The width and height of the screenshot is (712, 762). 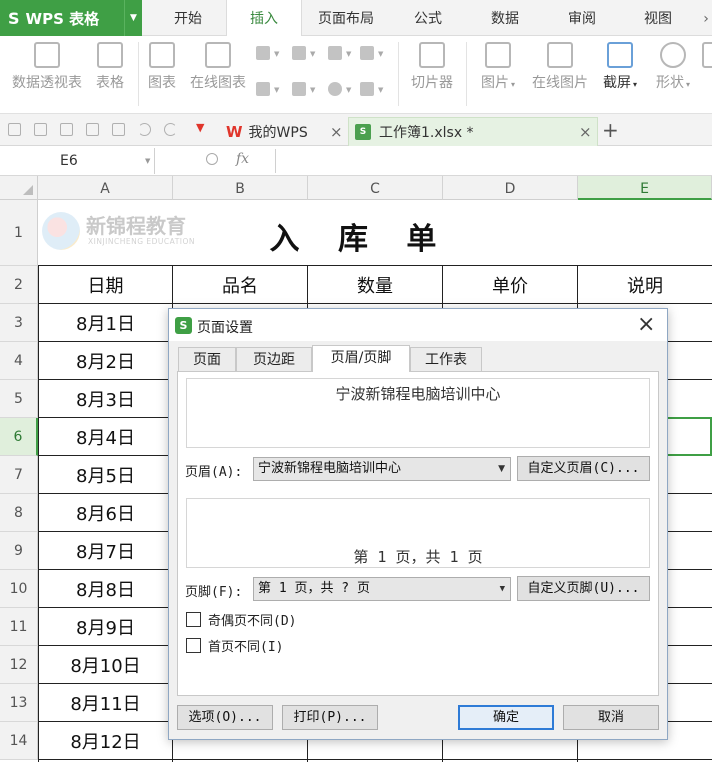 I want to click on online-chart-button: 在线图表, so click(x=218, y=67).